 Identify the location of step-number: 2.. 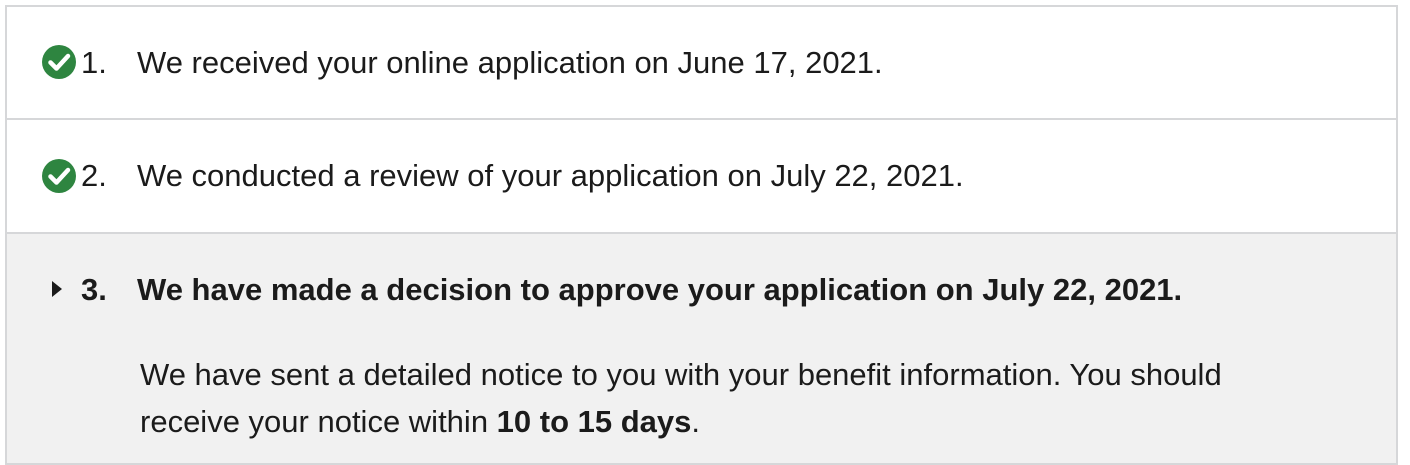
(94, 175).